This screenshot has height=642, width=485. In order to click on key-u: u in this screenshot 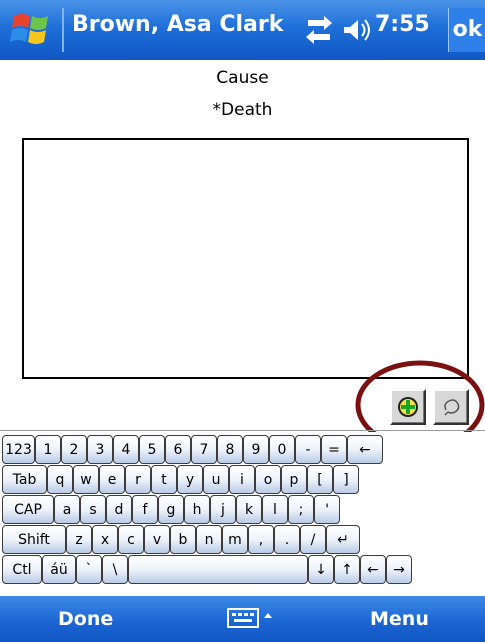, I will do `click(216, 479)`.